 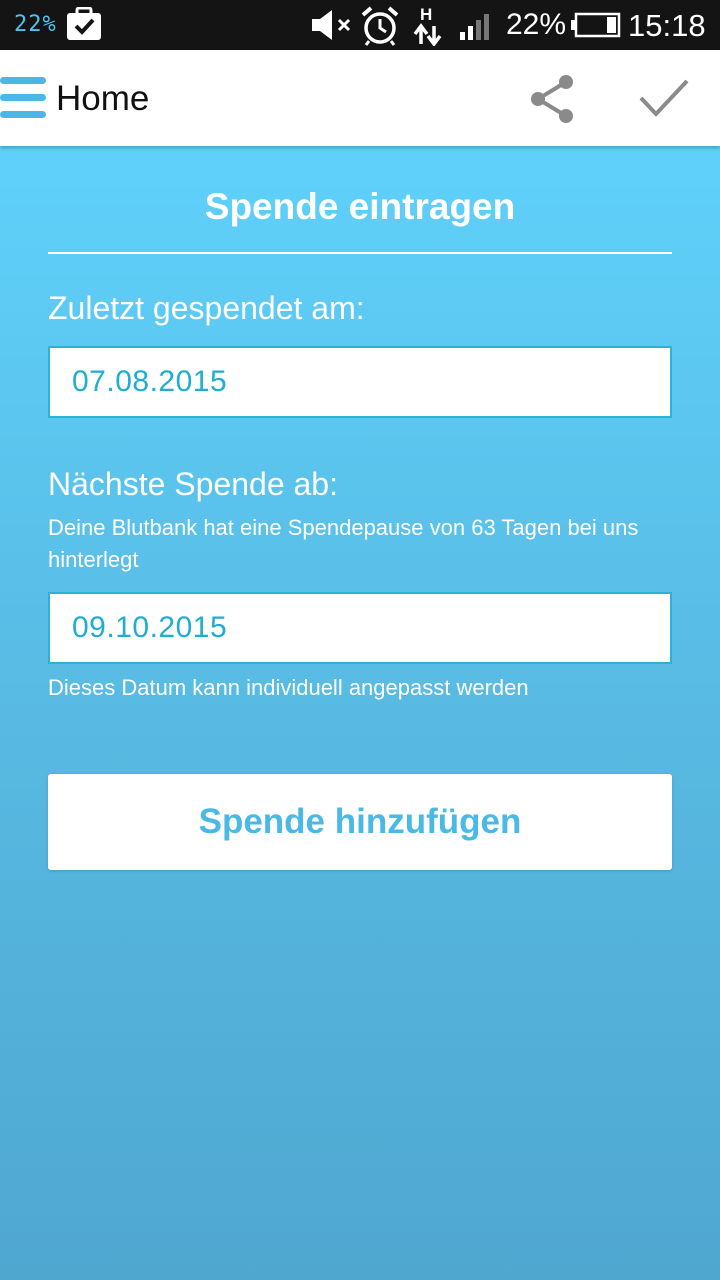 I want to click on last-donation-label: Zuletzt gespendet am:, so click(x=206, y=308).